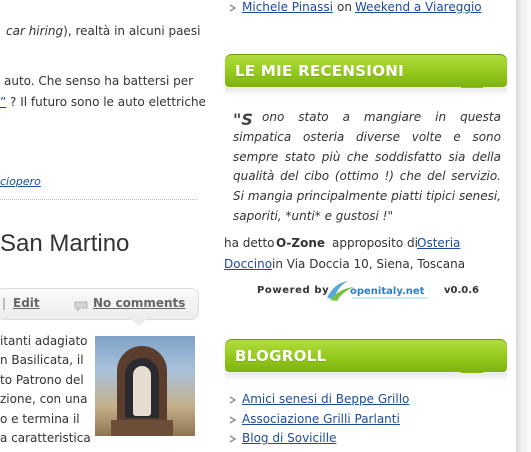 Image resolution: width=531 pixels, height=452 pixels. What do you see at coordinates (387, 291) in the screenshot?
I see `svg-text: openitaly.net` at bounding box center [387, 291].